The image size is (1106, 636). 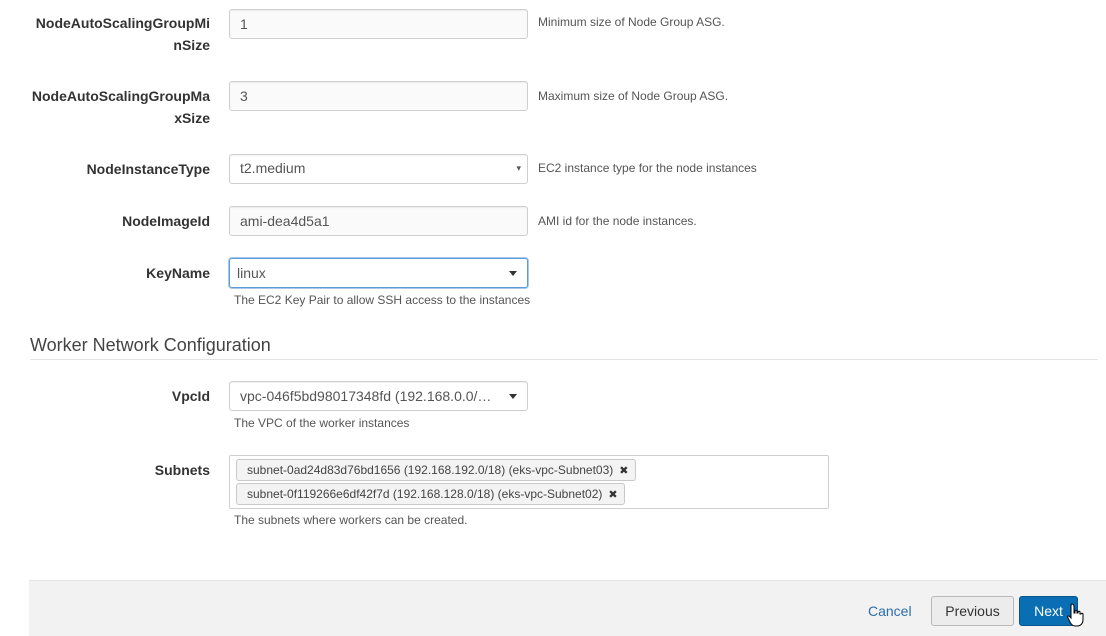 I want to click on field-label-line: xSize, so click(x=192, y=118).